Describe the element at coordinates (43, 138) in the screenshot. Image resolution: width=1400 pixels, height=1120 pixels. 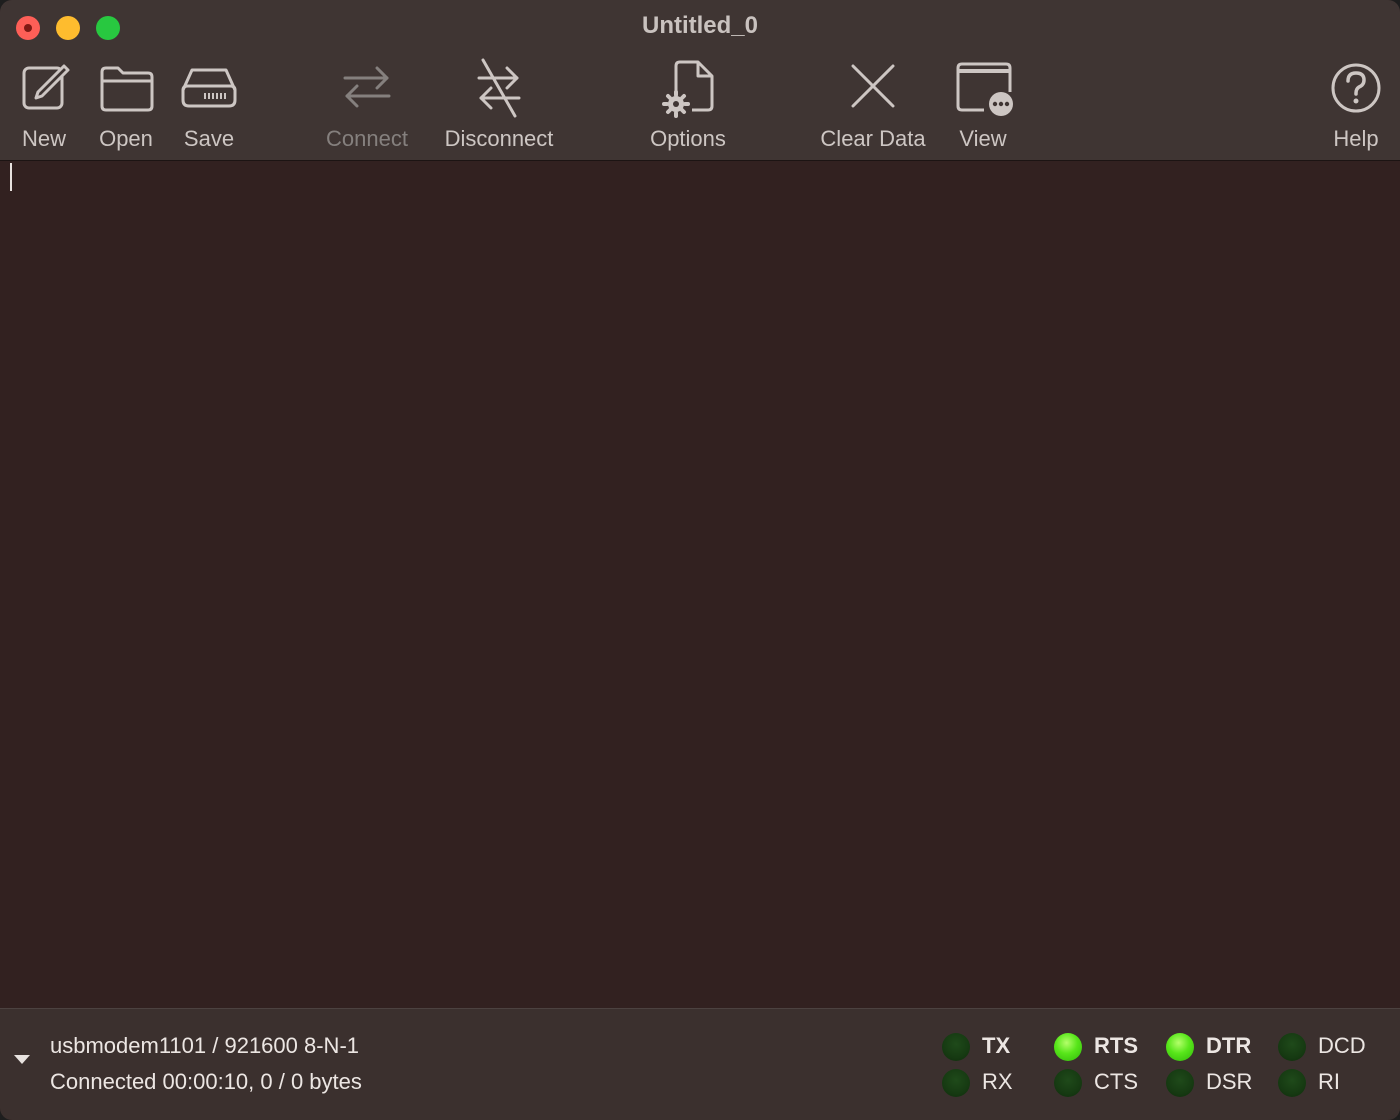
I see `new-label: New` at that location.